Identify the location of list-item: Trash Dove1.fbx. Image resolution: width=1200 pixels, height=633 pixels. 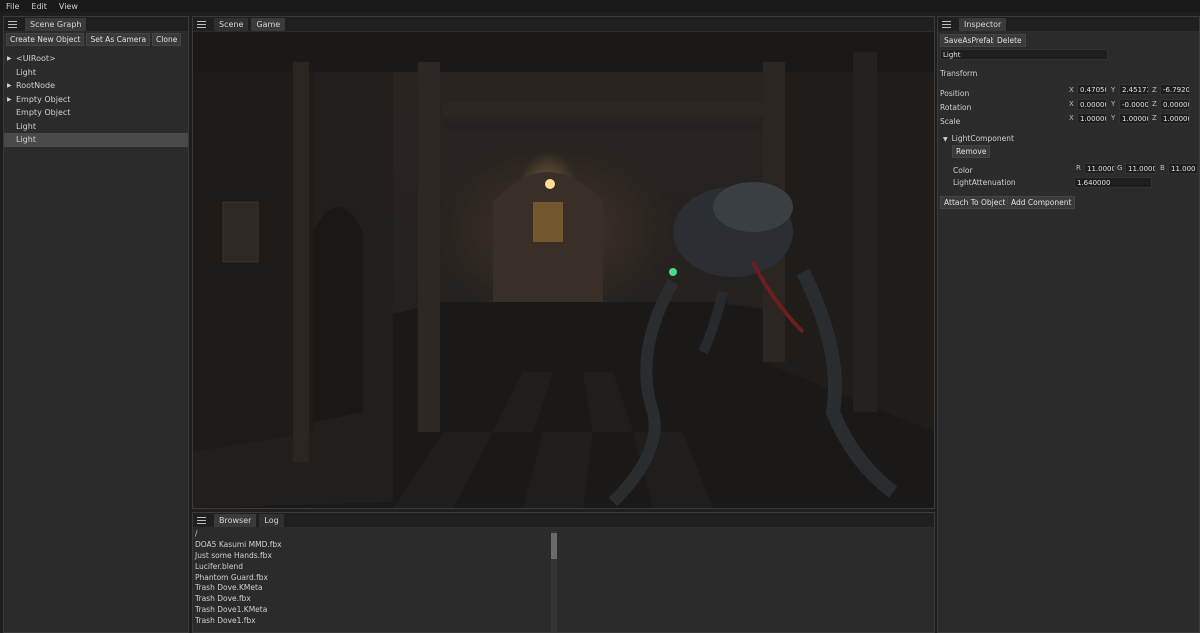
(372, 621).